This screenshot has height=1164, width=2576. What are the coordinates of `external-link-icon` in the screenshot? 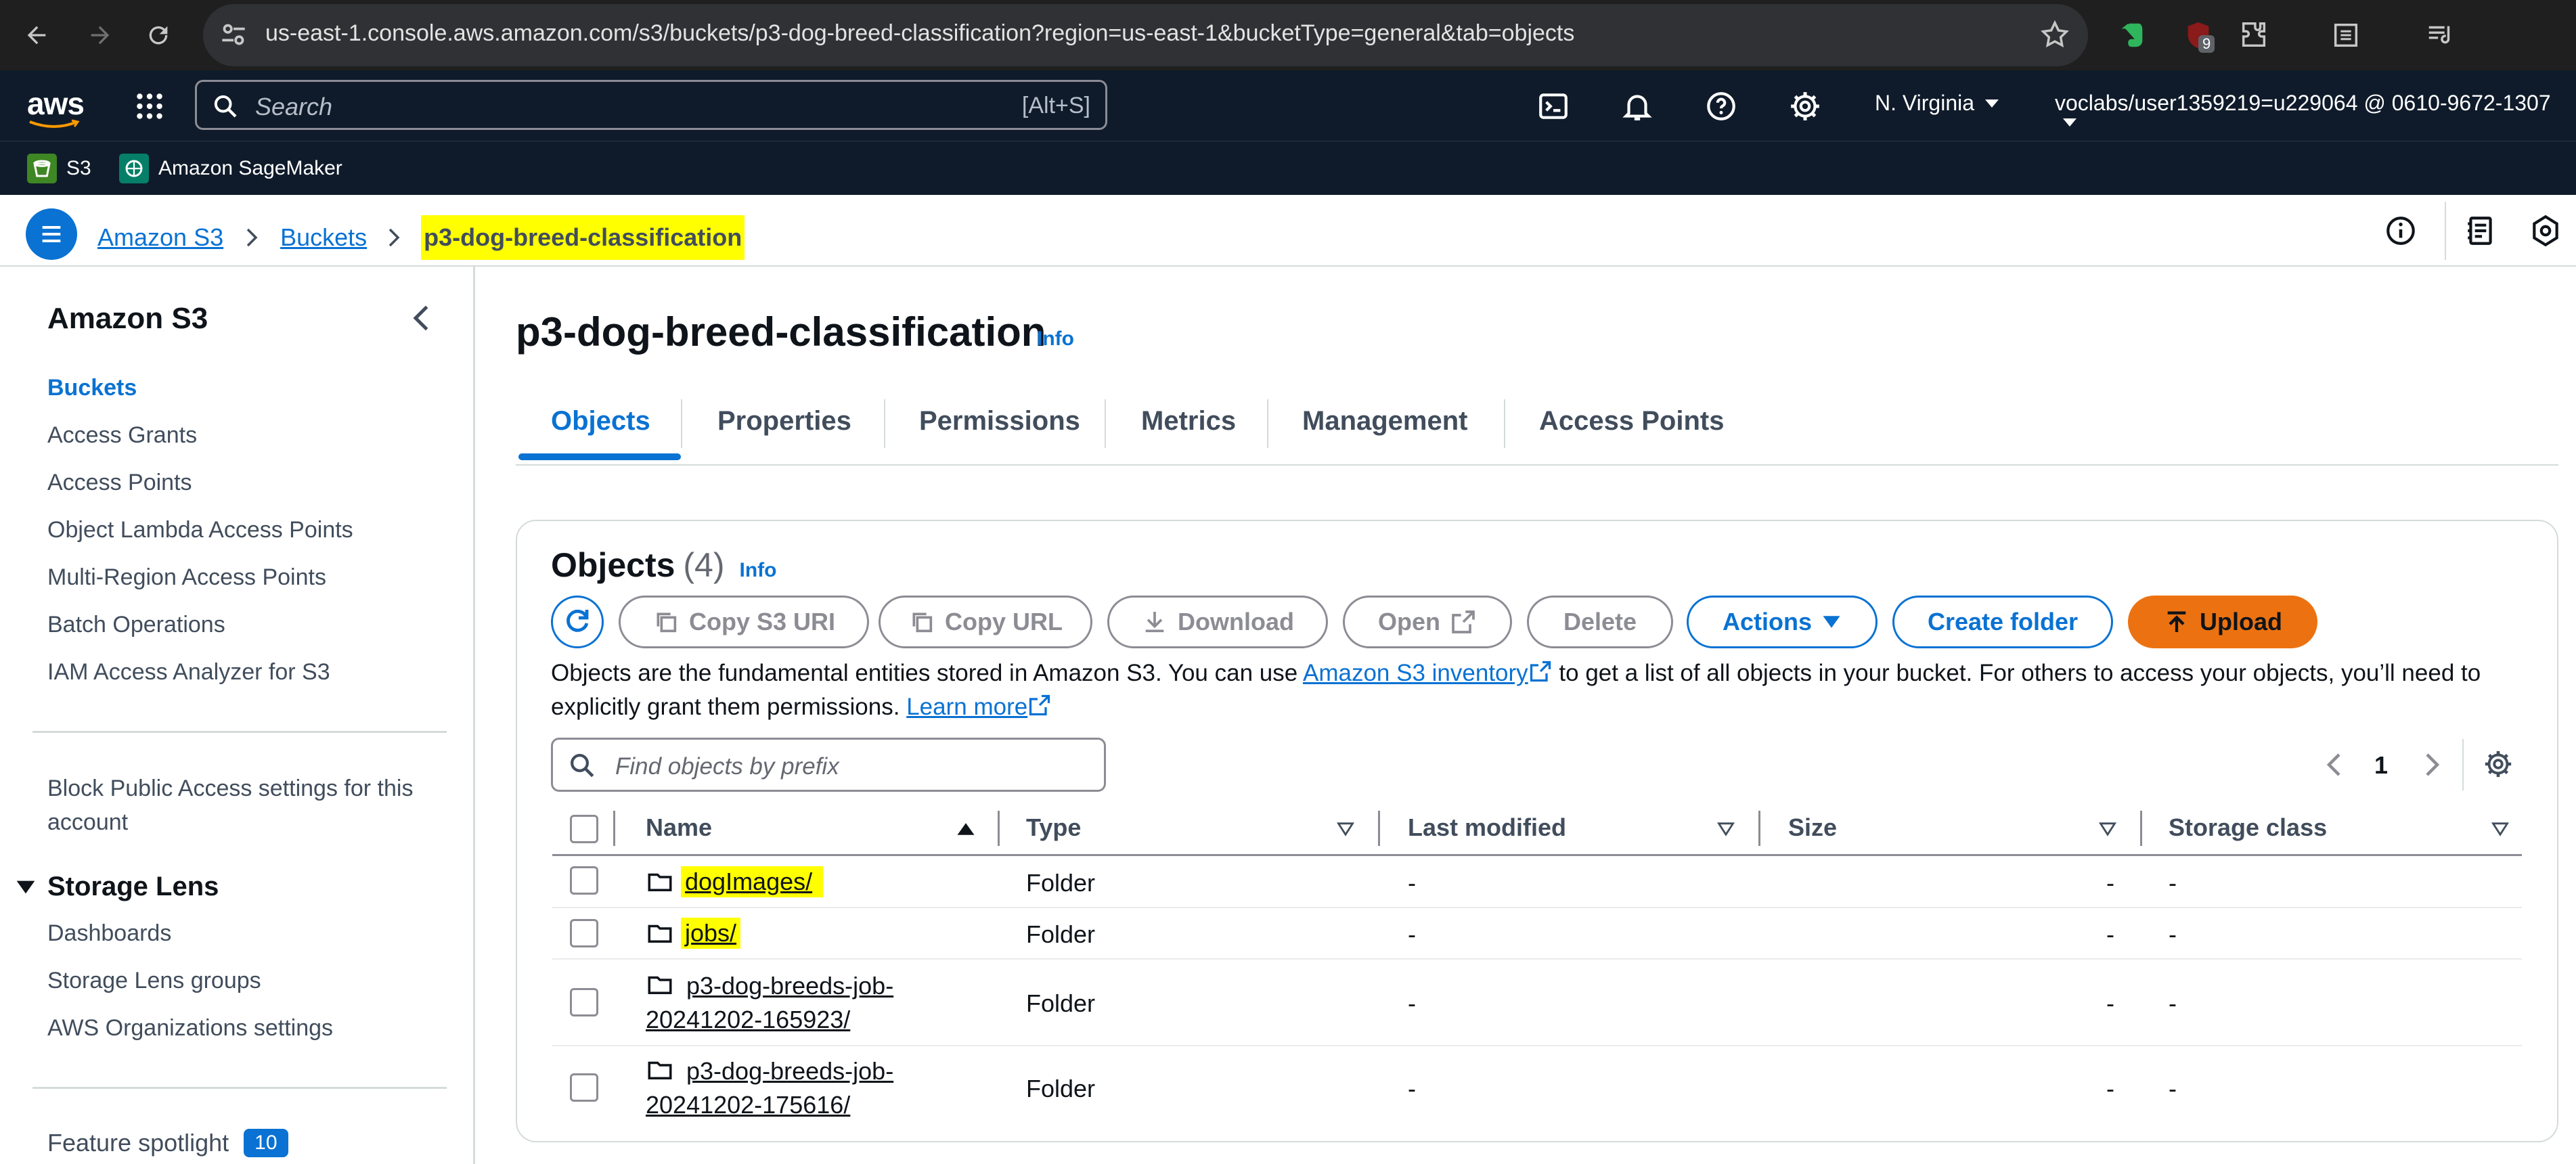 It's located at (1463, 622).